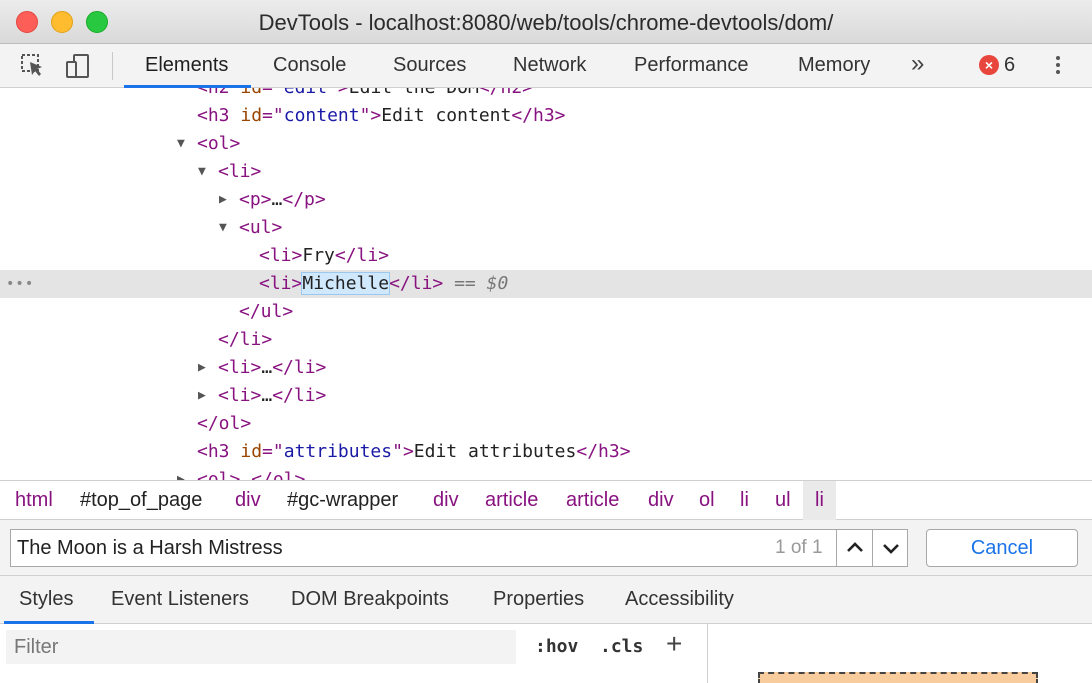  What do you see at coordinates (34, 500) in the screenshot?
I see `breadcrumb-item: html` at bounding box center [34, 500].